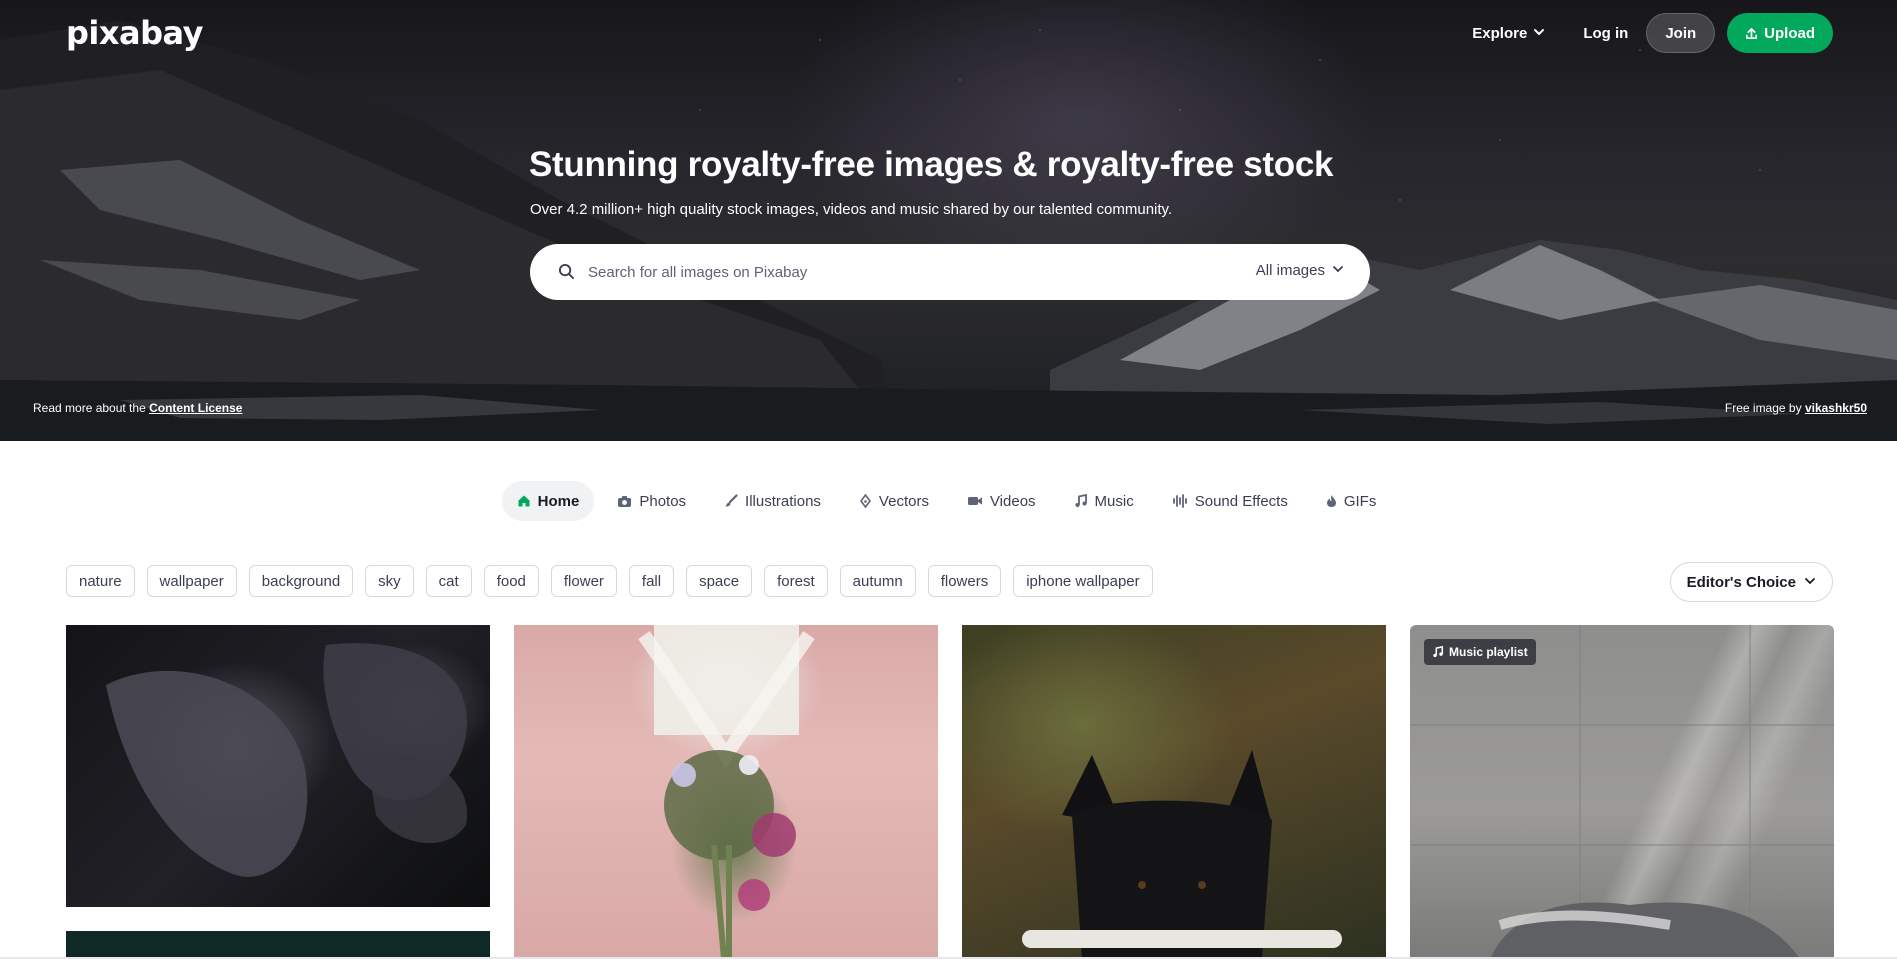  What do you see at coordinates (511, 581) in the screenshot?
I see `tag-chip: food` at bounding box center [511, 581].